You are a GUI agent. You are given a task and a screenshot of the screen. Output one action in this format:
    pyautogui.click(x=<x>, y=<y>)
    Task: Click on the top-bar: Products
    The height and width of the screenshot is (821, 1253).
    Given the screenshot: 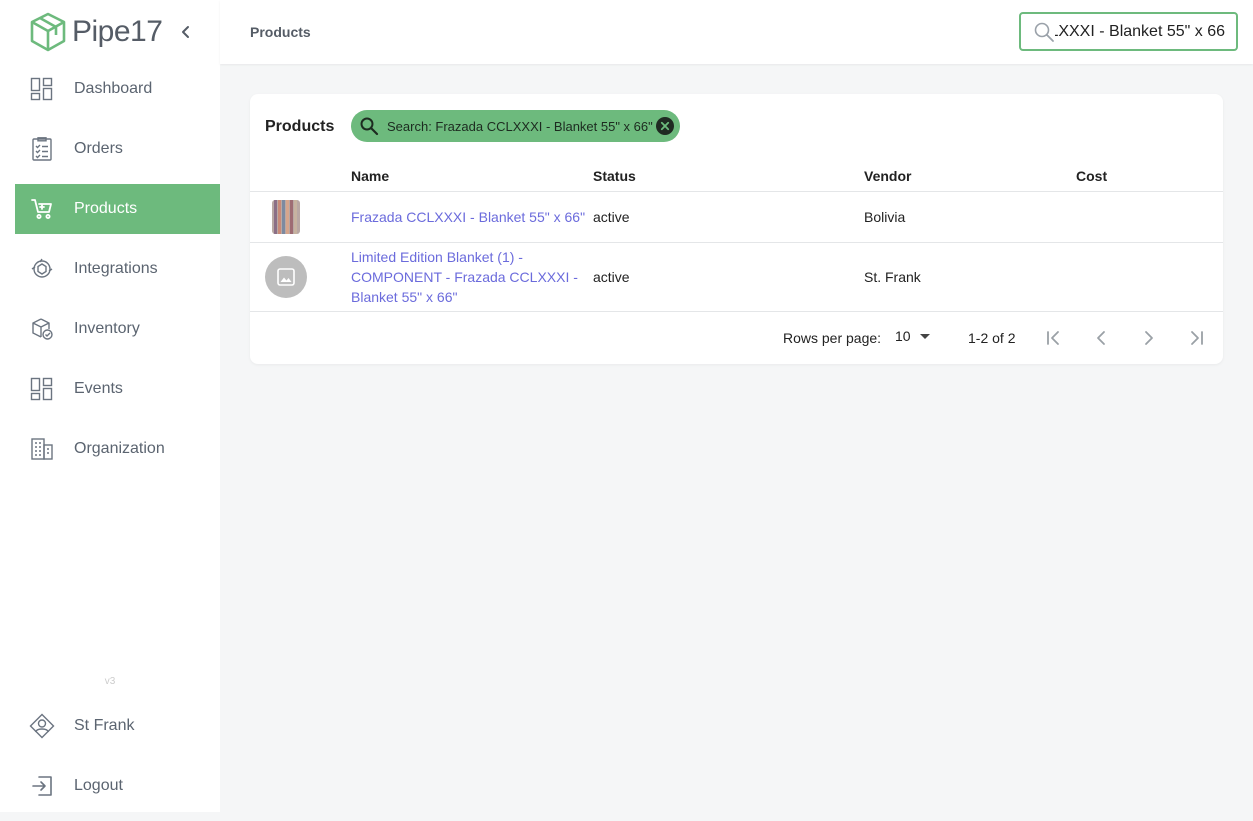 What is the action you would take?
    pyautogui.click(x=736, y=32)
    